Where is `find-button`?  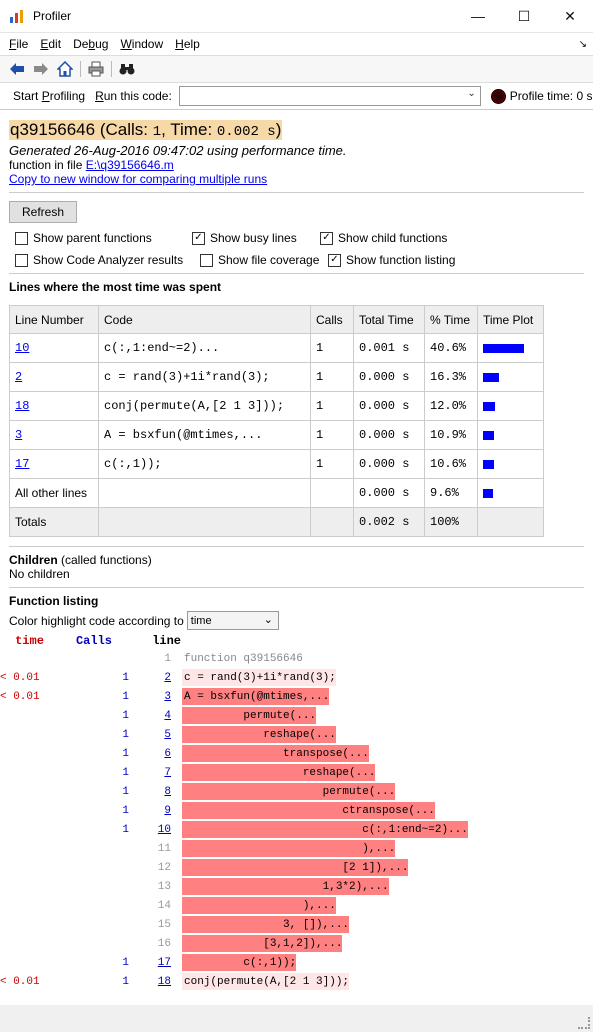
find-button is located at coordinates (127, 69).